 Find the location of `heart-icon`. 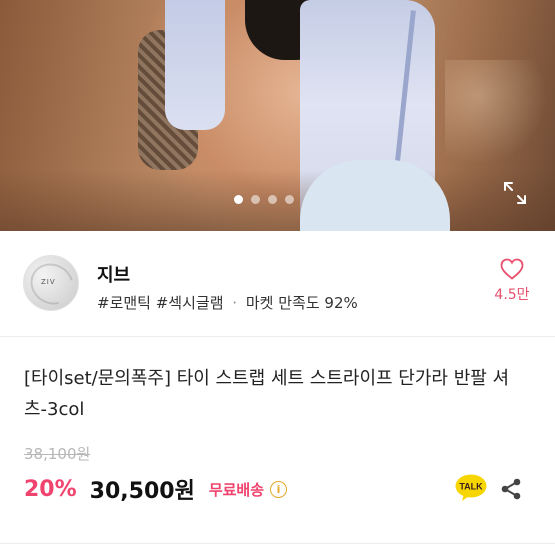

heart-icon is located at coordinates (512, 269).